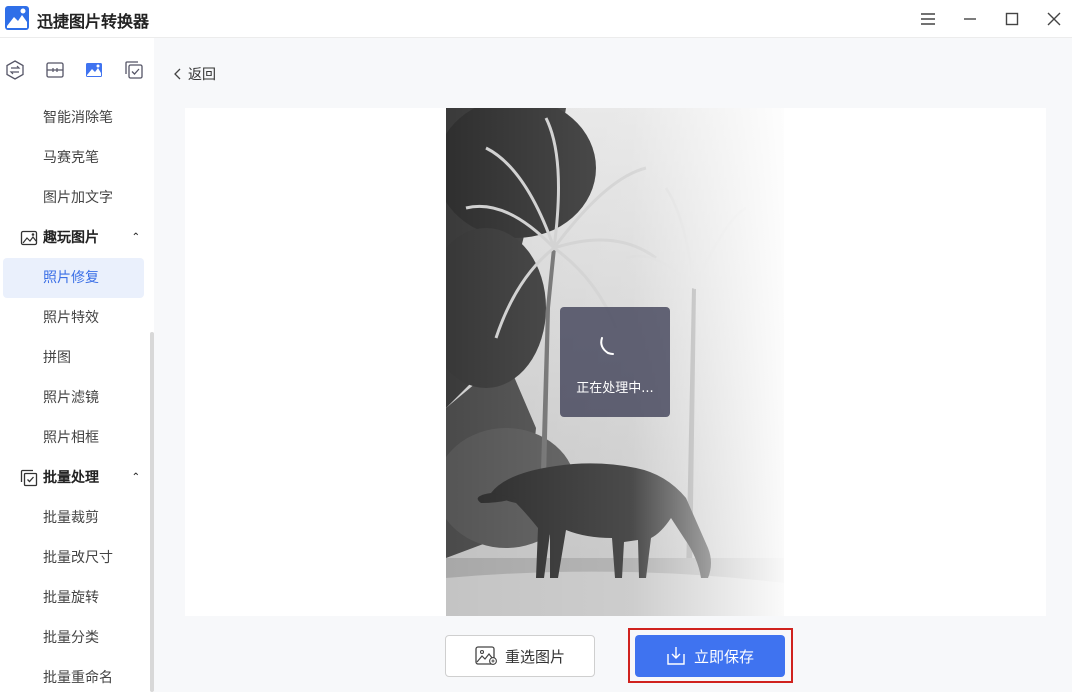  I want to click on sidebar-item-collage: 拼图, so click(73, 358).